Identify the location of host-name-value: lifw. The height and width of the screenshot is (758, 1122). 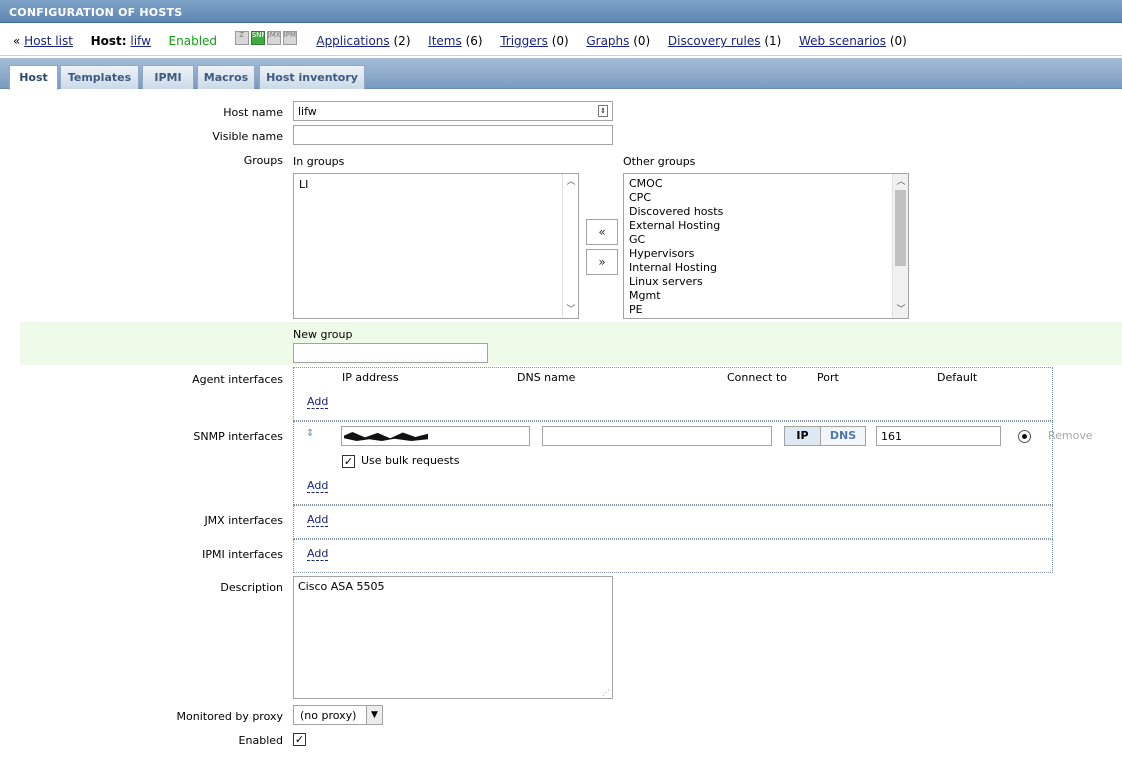
(307, 111).